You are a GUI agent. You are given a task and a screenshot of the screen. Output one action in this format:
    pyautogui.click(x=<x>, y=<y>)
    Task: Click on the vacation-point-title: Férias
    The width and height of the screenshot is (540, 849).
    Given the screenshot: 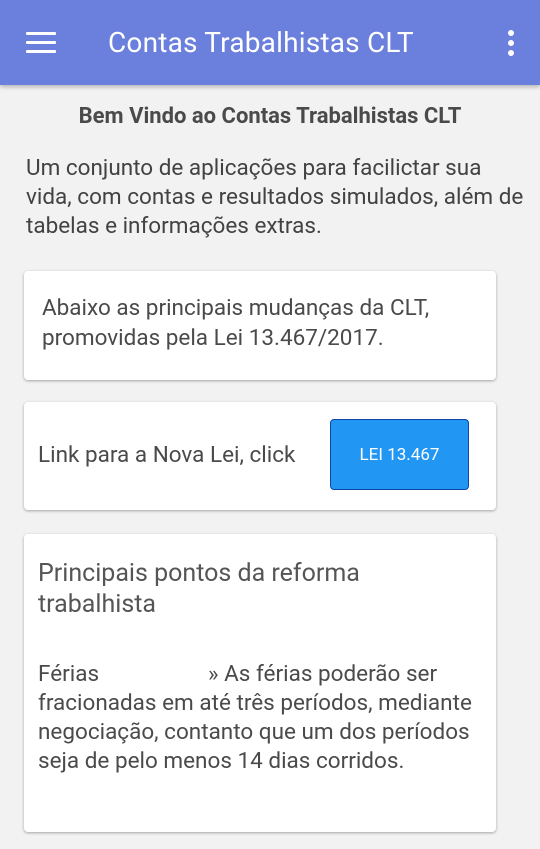 What is the action you would take?
    pyautogui.click(x=69, y=674)
    